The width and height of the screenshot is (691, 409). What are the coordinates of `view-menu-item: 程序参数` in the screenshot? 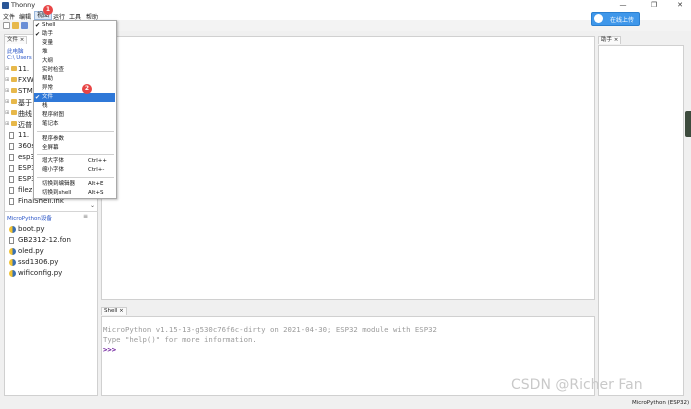 It's located at (74, 139).